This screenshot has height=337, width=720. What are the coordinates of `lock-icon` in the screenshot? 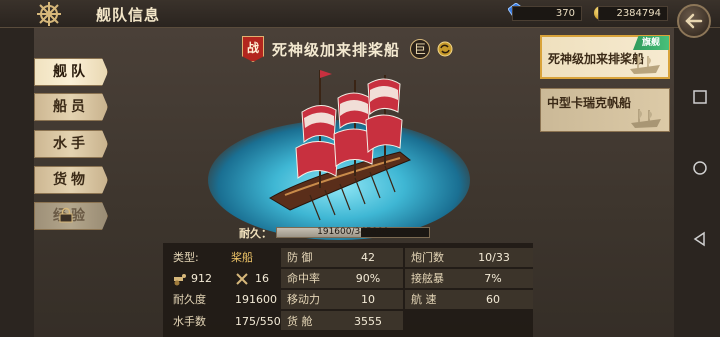 It's located at (66, 215).